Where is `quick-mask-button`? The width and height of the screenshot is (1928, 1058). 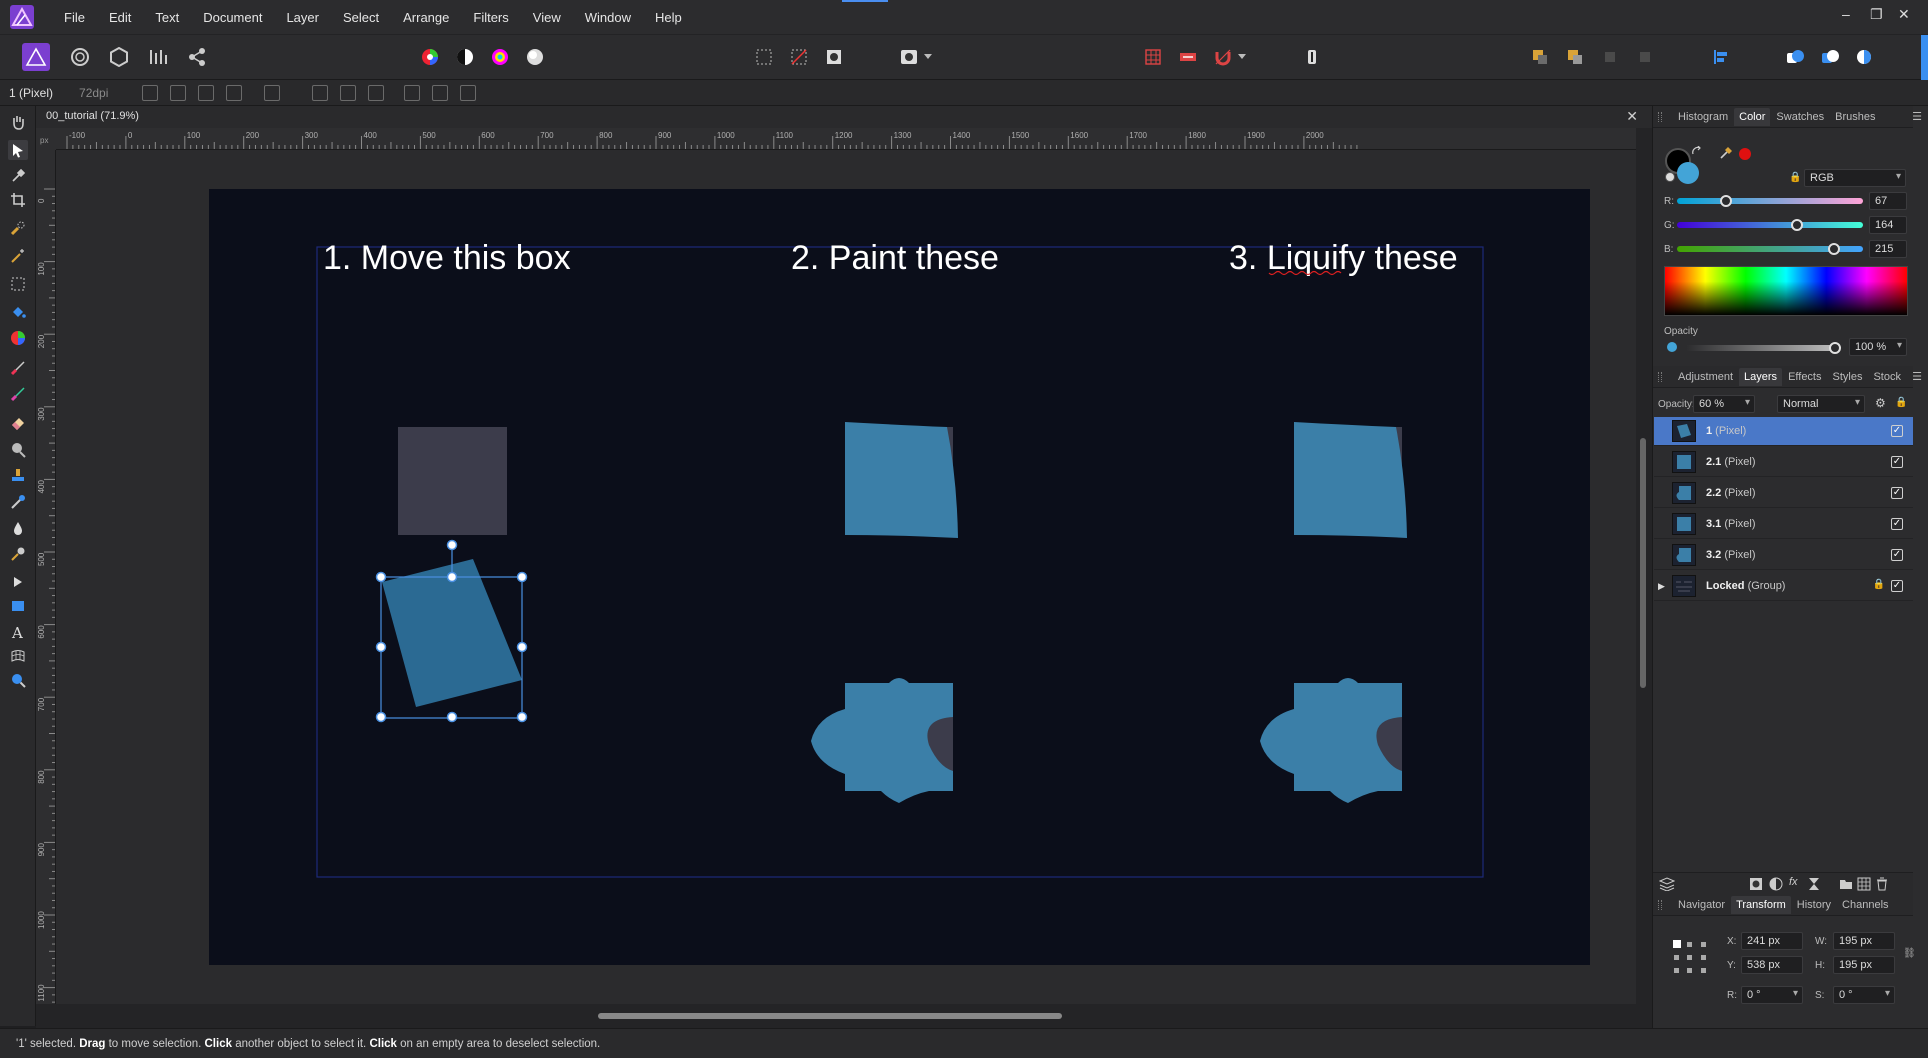
quick-mask-button is located at coordinates (909, 57).